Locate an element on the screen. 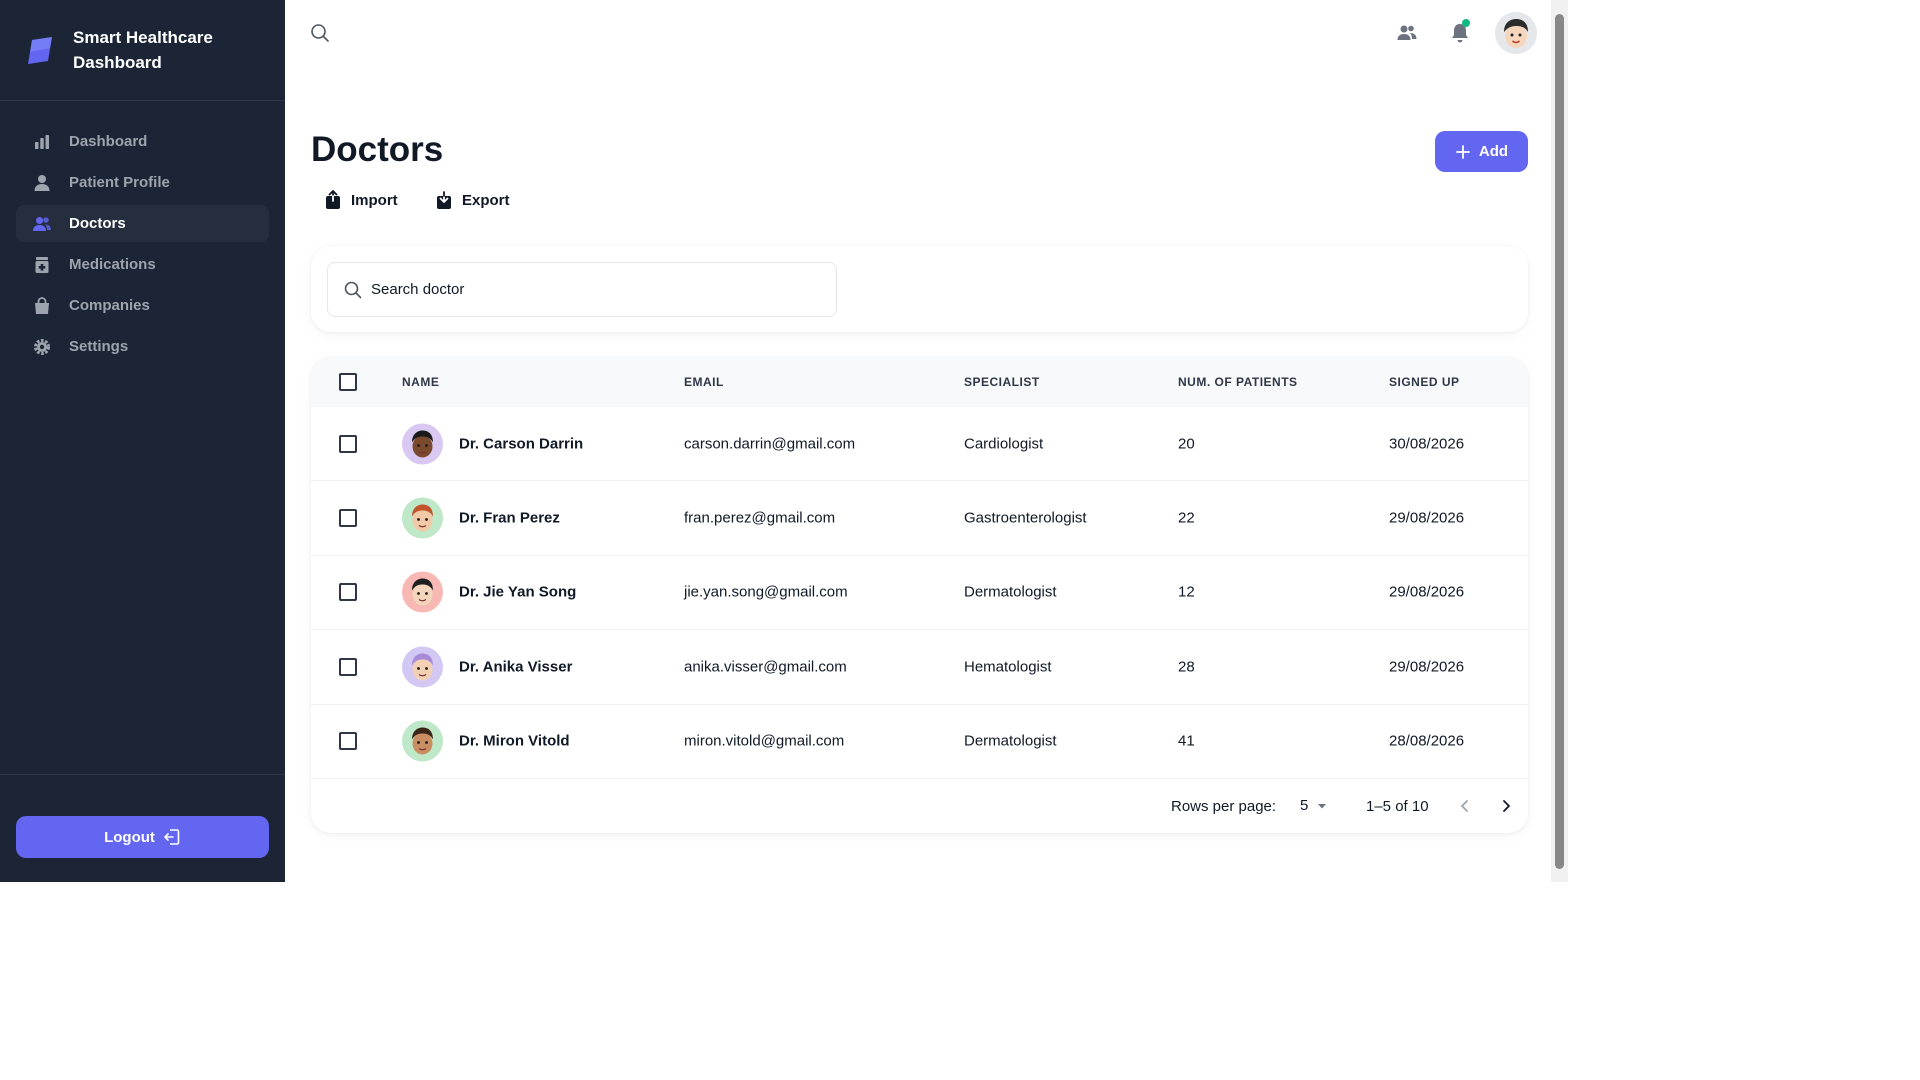 This screenshot has height=1080, width=1920. plus-icon is located at coordinates (1463, 151).